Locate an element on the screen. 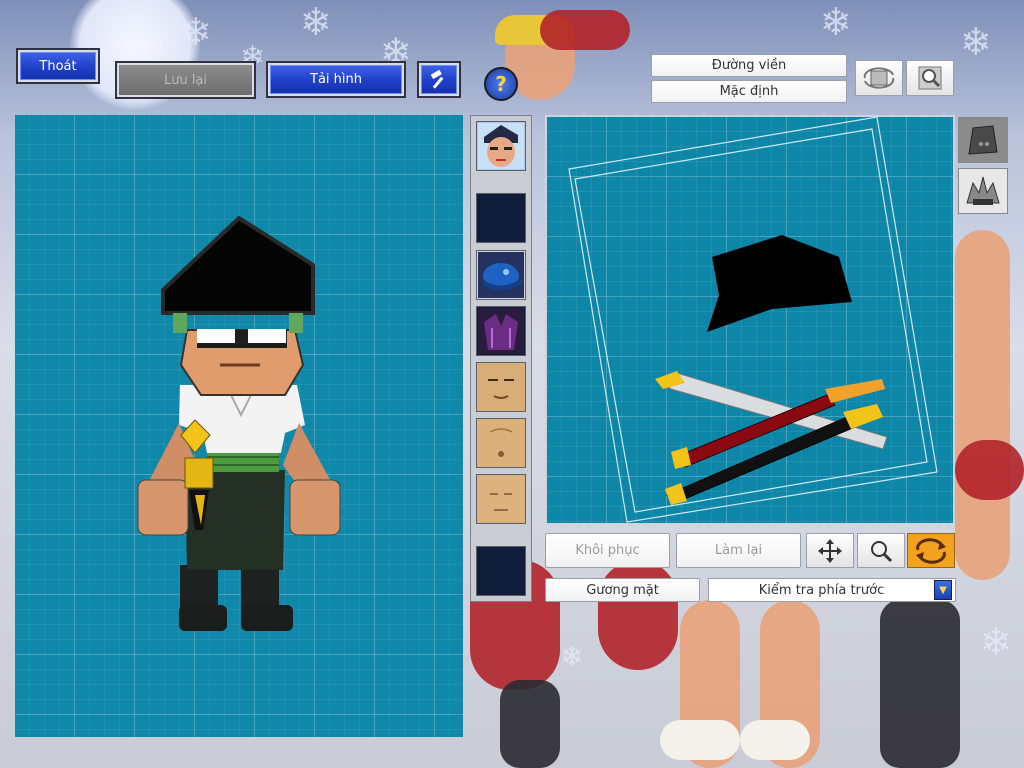  question-icon: ? is located at coordinates (501, 84).